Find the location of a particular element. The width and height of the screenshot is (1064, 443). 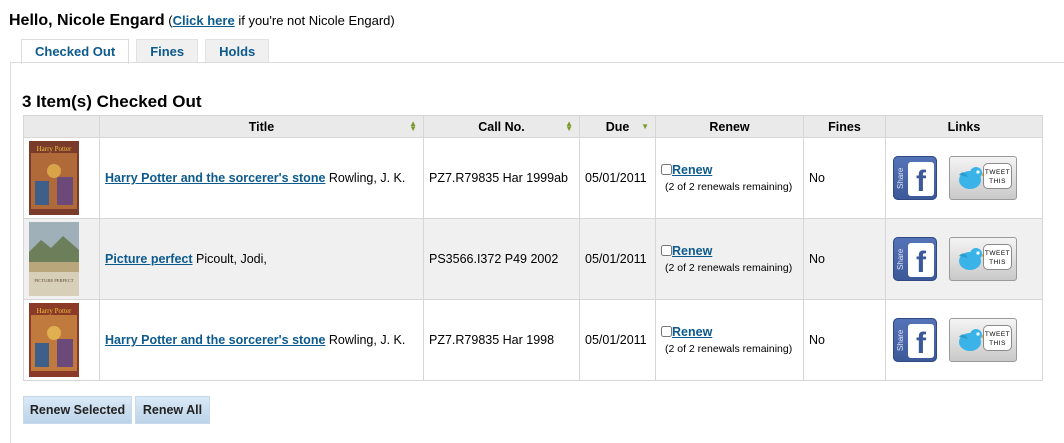

tab-fines: Fines is located at coordinates (167, 51).